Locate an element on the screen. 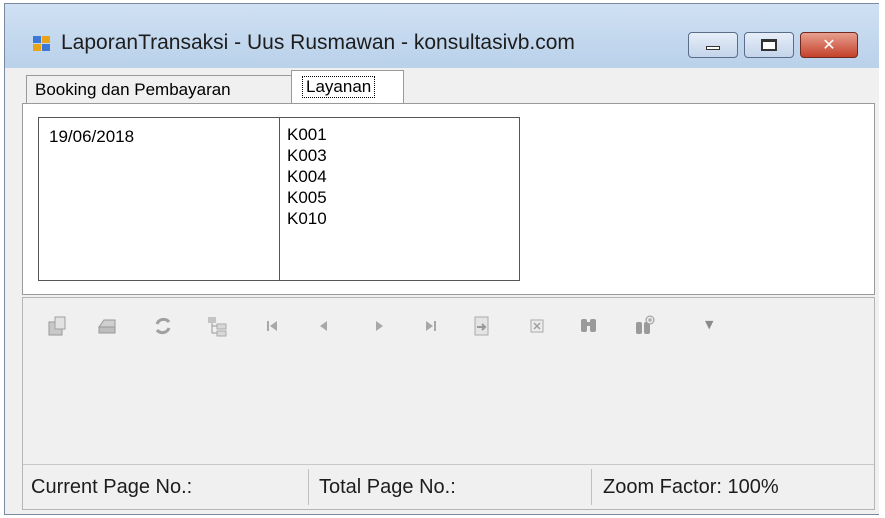 This screenshot has height=518, width=885. zoom-dropdown-icon: ▼ is located at coordinates (709, 324).